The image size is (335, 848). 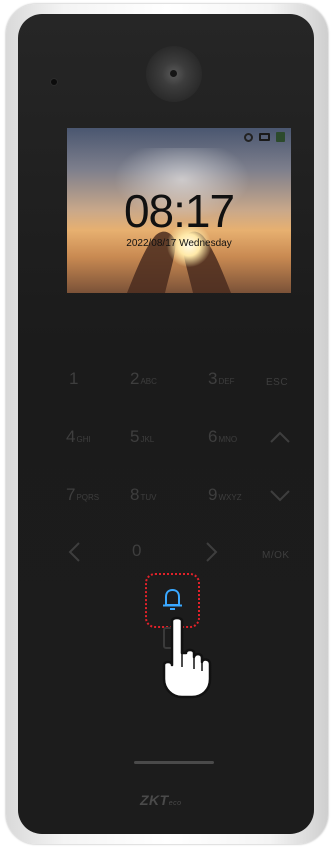 I want to click on brand-suffix: eco, so click(x=175, y=803).